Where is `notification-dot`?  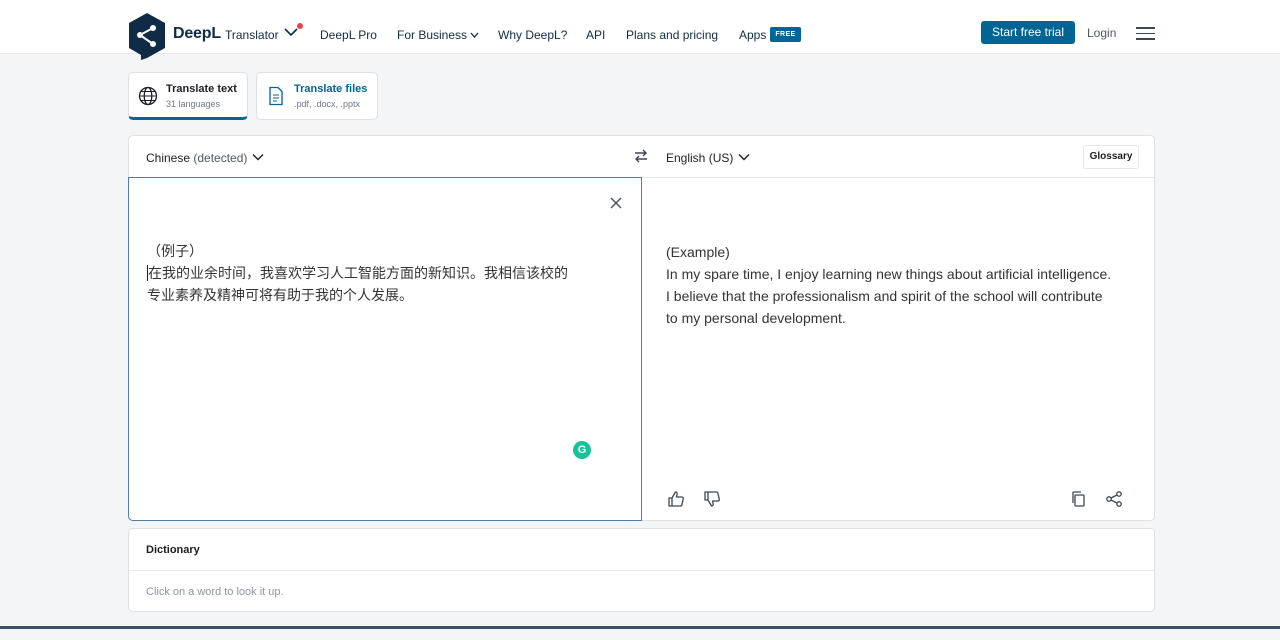
notification-dot is located at coordinates (300, 26).